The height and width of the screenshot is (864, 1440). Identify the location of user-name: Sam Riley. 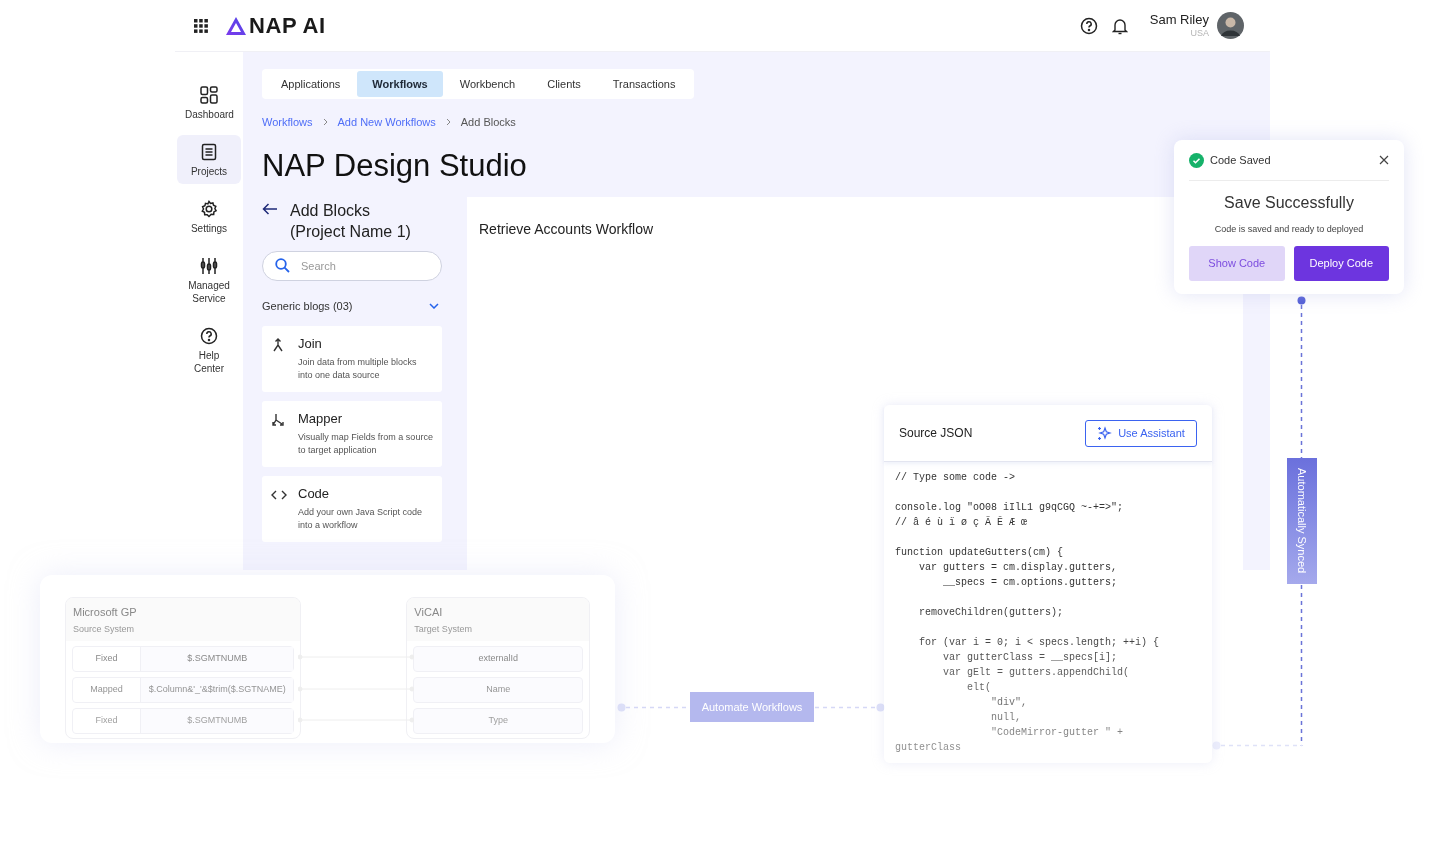
(1179, 20).